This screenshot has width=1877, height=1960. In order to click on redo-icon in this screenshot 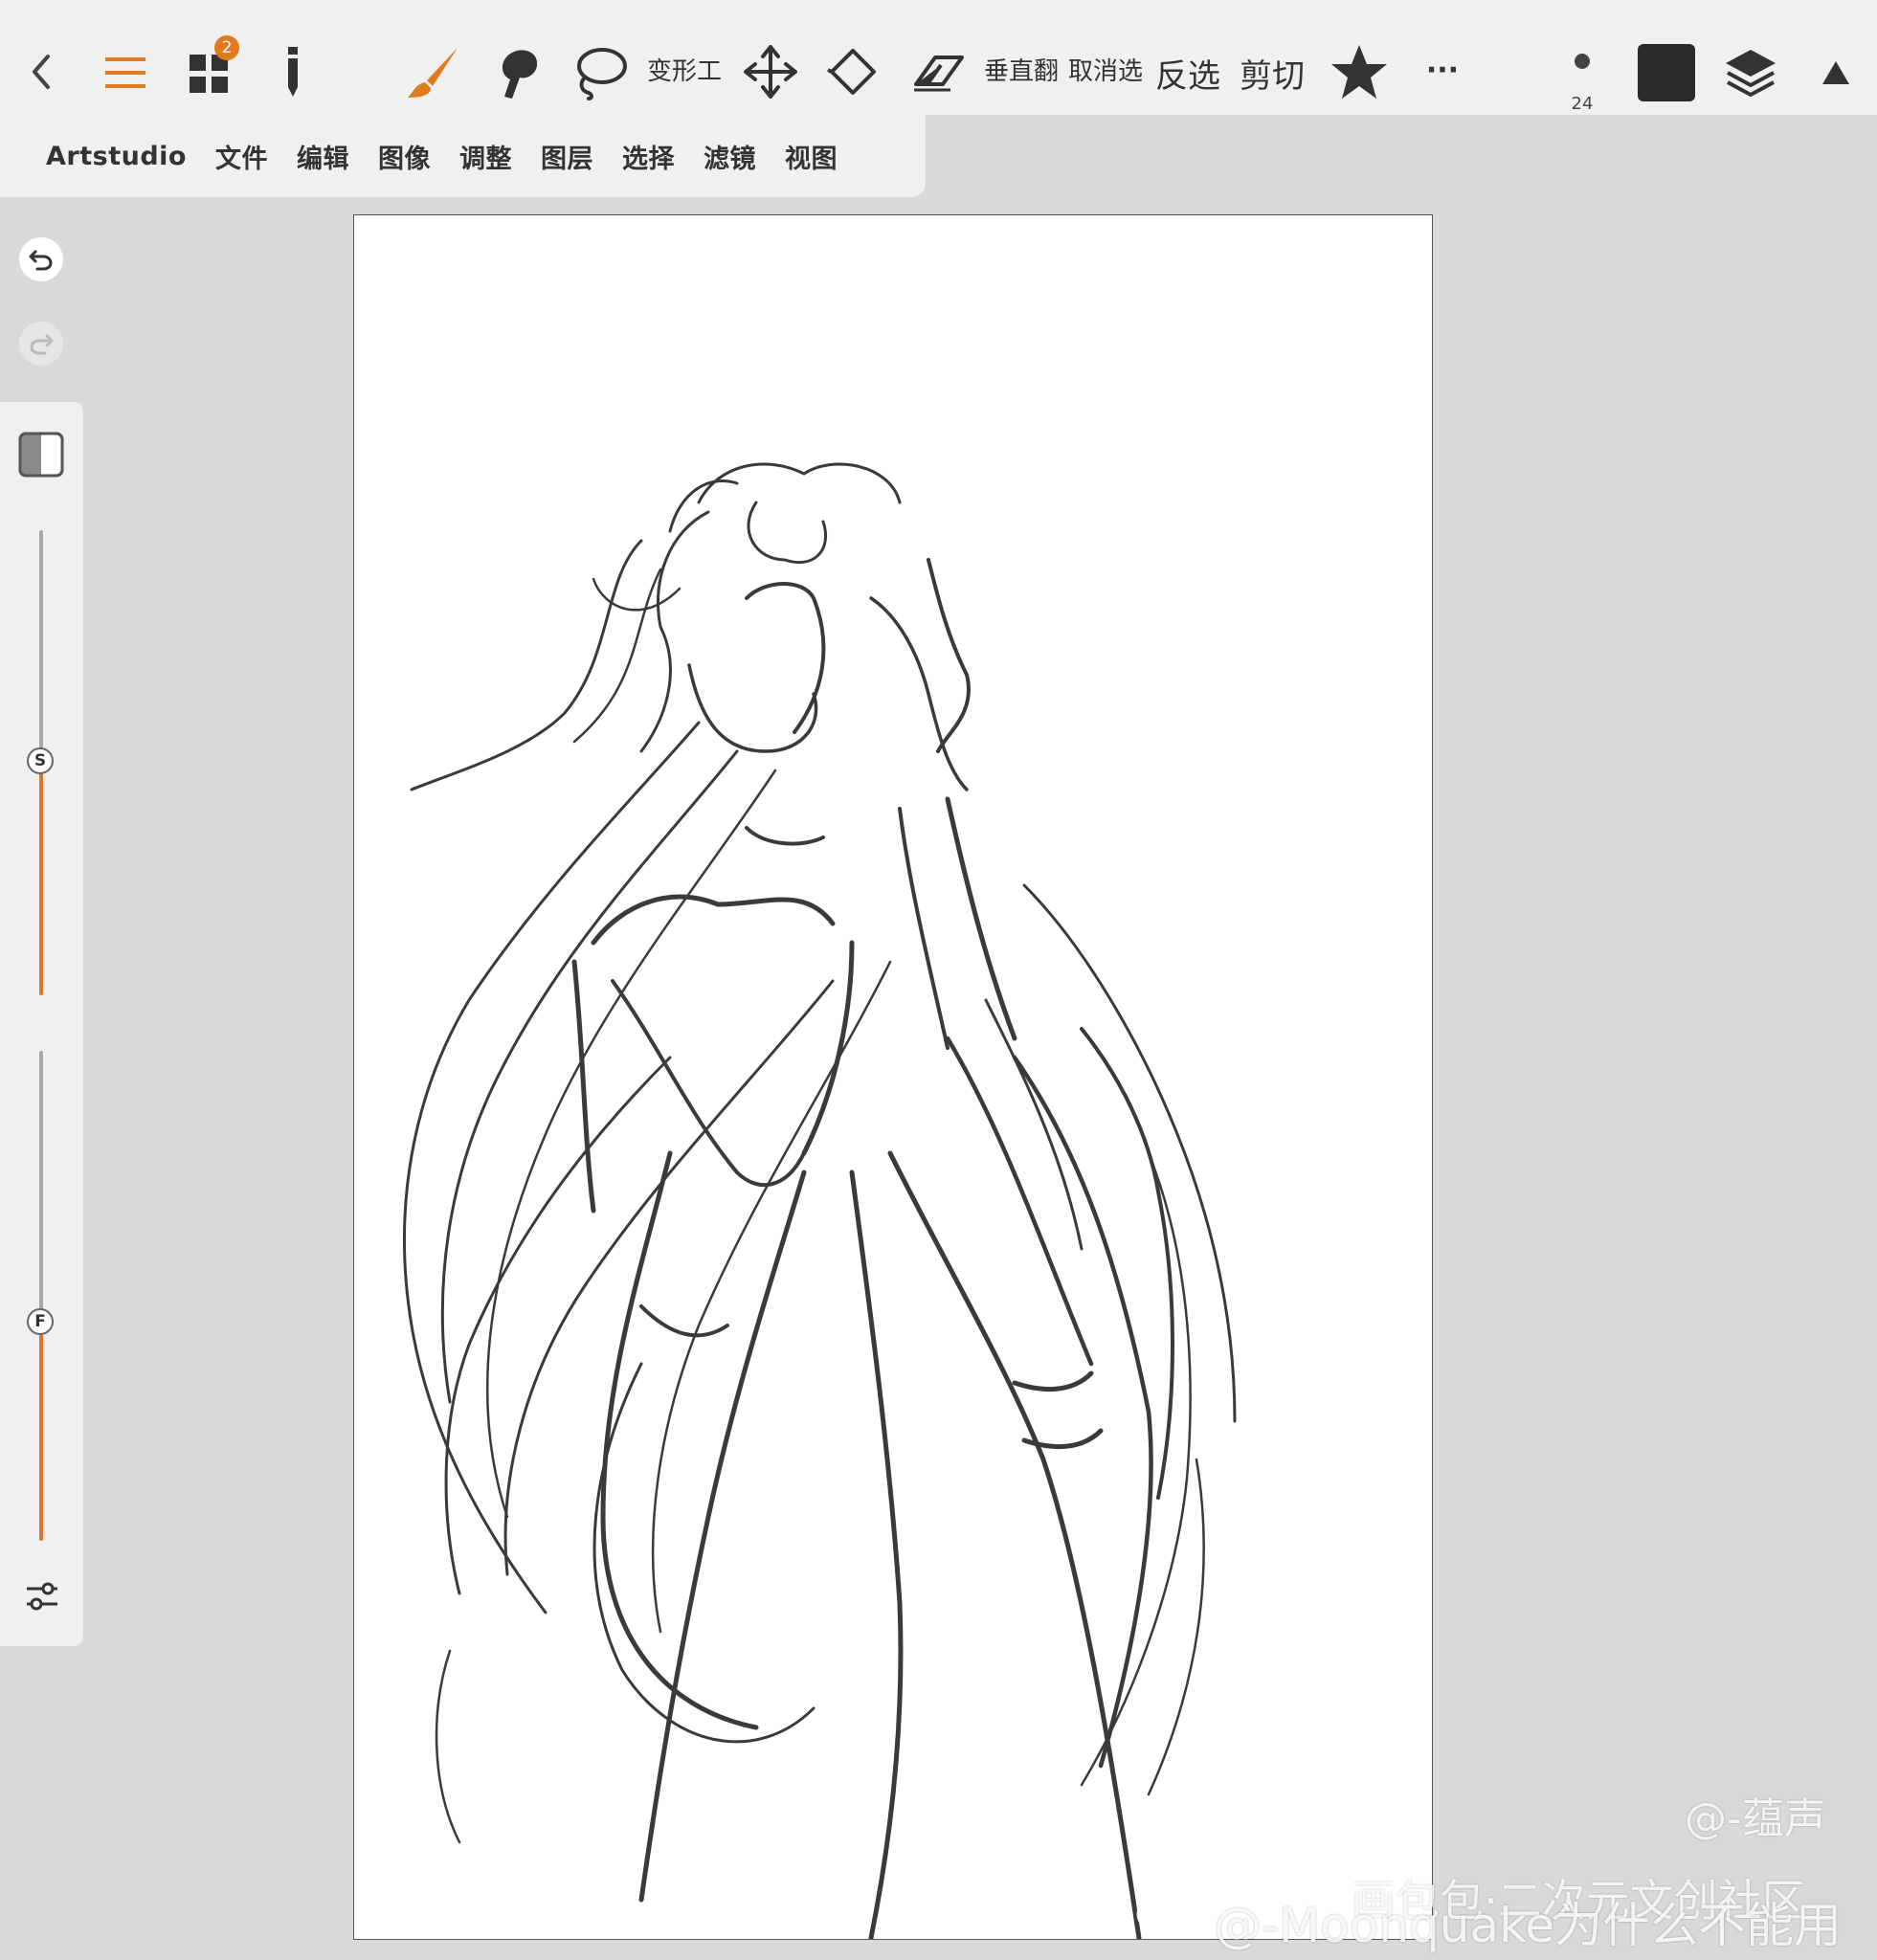, I will do `click(42, 345)`.